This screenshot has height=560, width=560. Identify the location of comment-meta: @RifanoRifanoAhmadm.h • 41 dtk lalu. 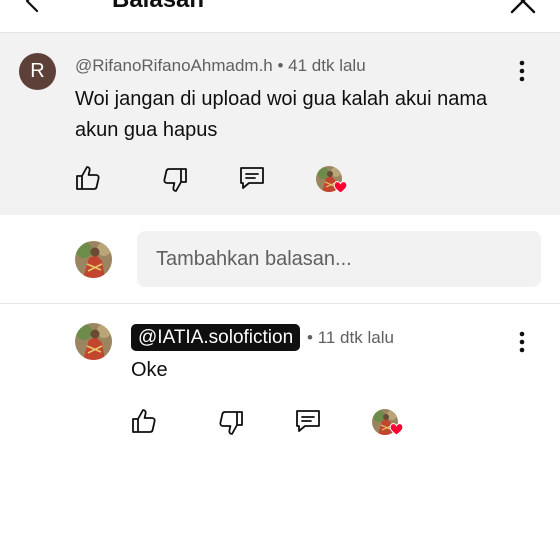
(220, 66).